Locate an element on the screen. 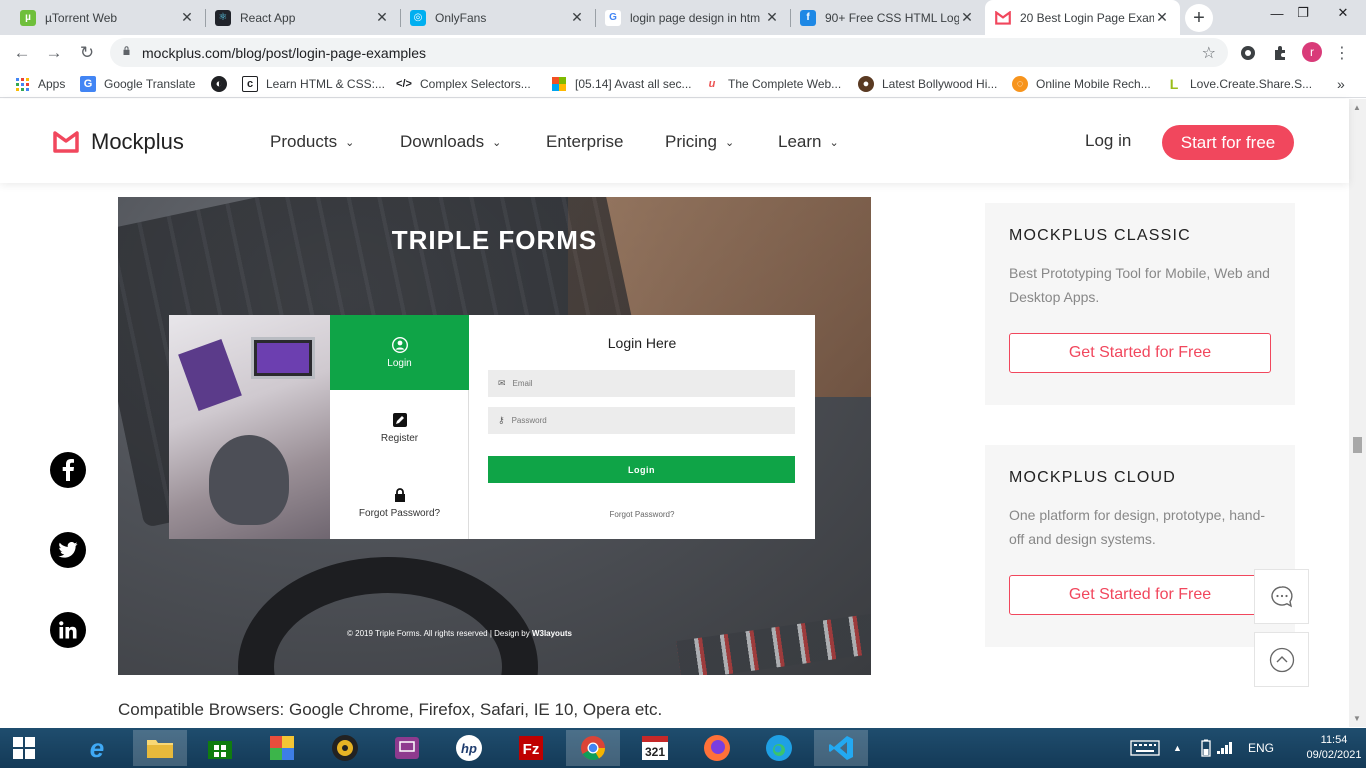 The height and width of the screenshot is (768, 1366). forward-arrow-icon: → is located at coordinates (54, 53).